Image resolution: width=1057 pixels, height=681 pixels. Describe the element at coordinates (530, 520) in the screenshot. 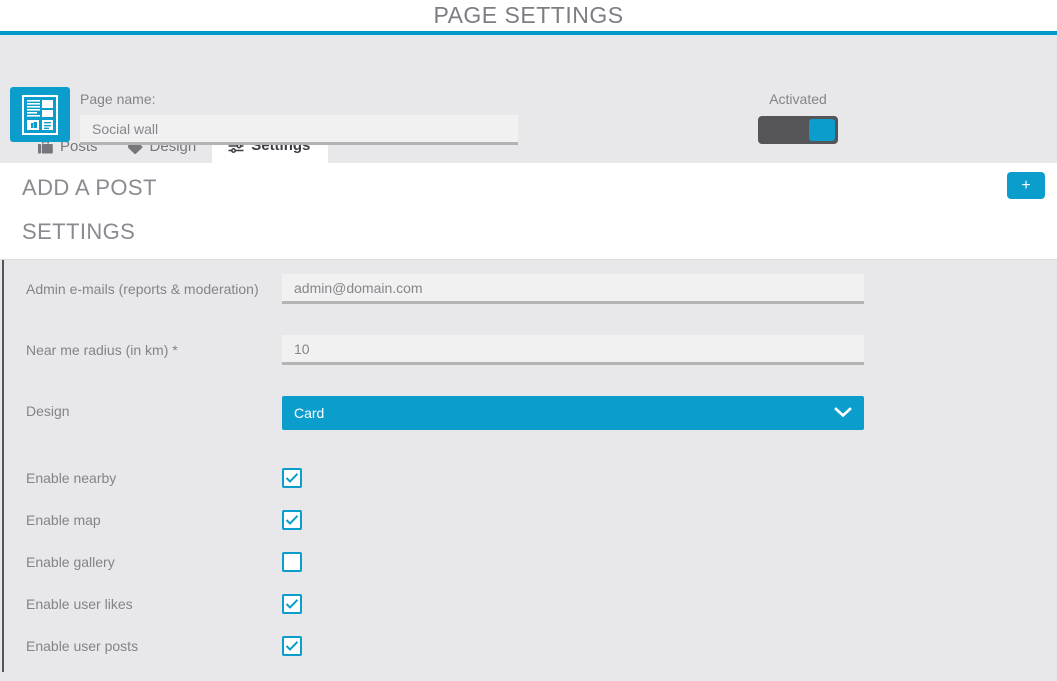

I see `checkbox-row-enable-map: Enable map` at that location.